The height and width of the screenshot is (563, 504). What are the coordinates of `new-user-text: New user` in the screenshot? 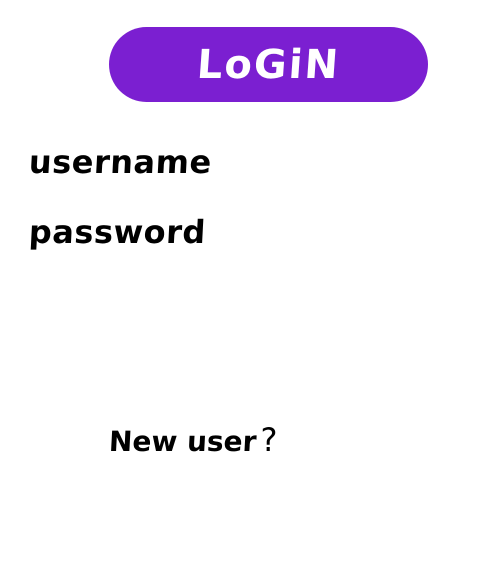 It's located at (183, 441).